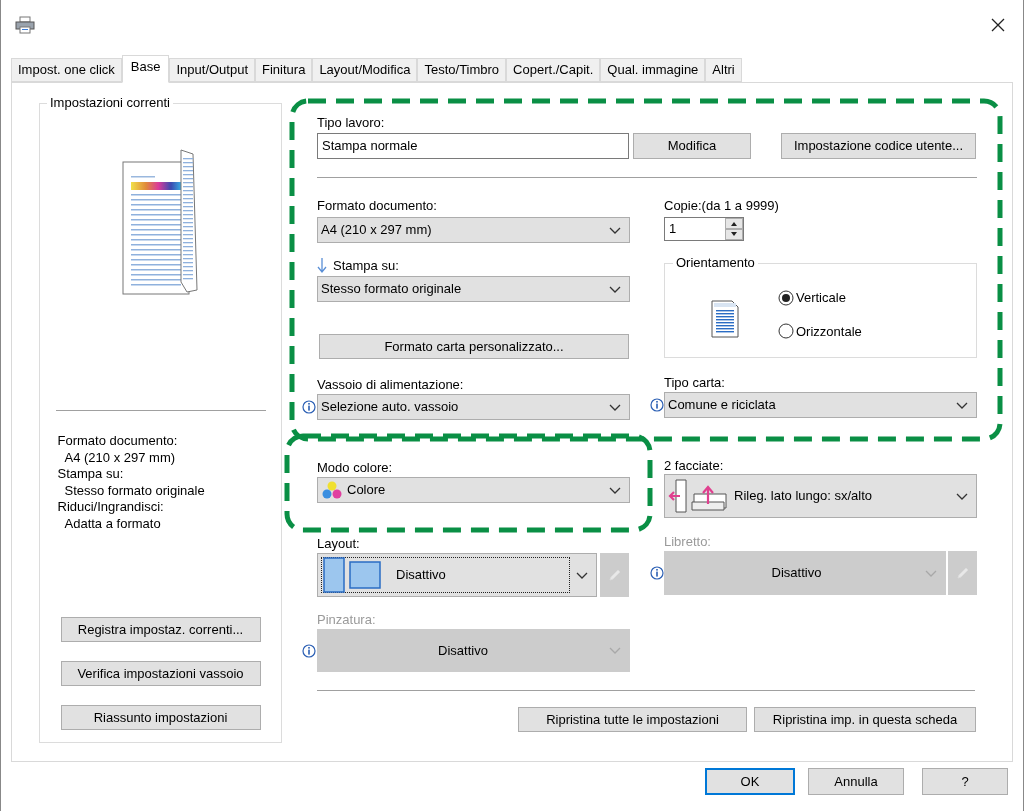 This screenshot has height=811, width=1024. Describe the element at coordinates (346, 620) in the screenshot. I see `field-label: Pinzatura:` at that location.